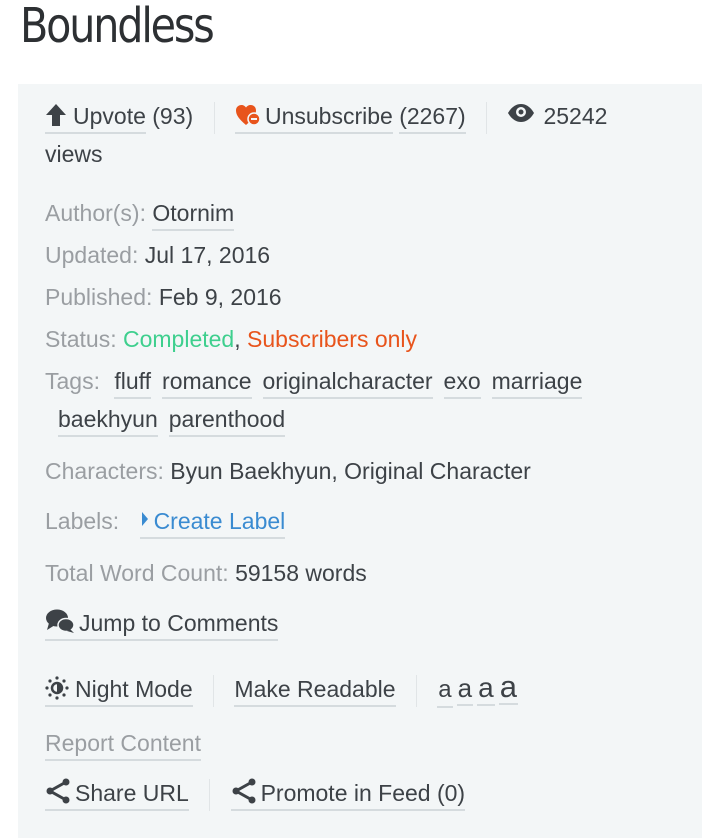 Image resolution: width=720 pixels, height=838 pixels. I want to click on tags-row-2: baekhyun parenthood, so click(177, 420).